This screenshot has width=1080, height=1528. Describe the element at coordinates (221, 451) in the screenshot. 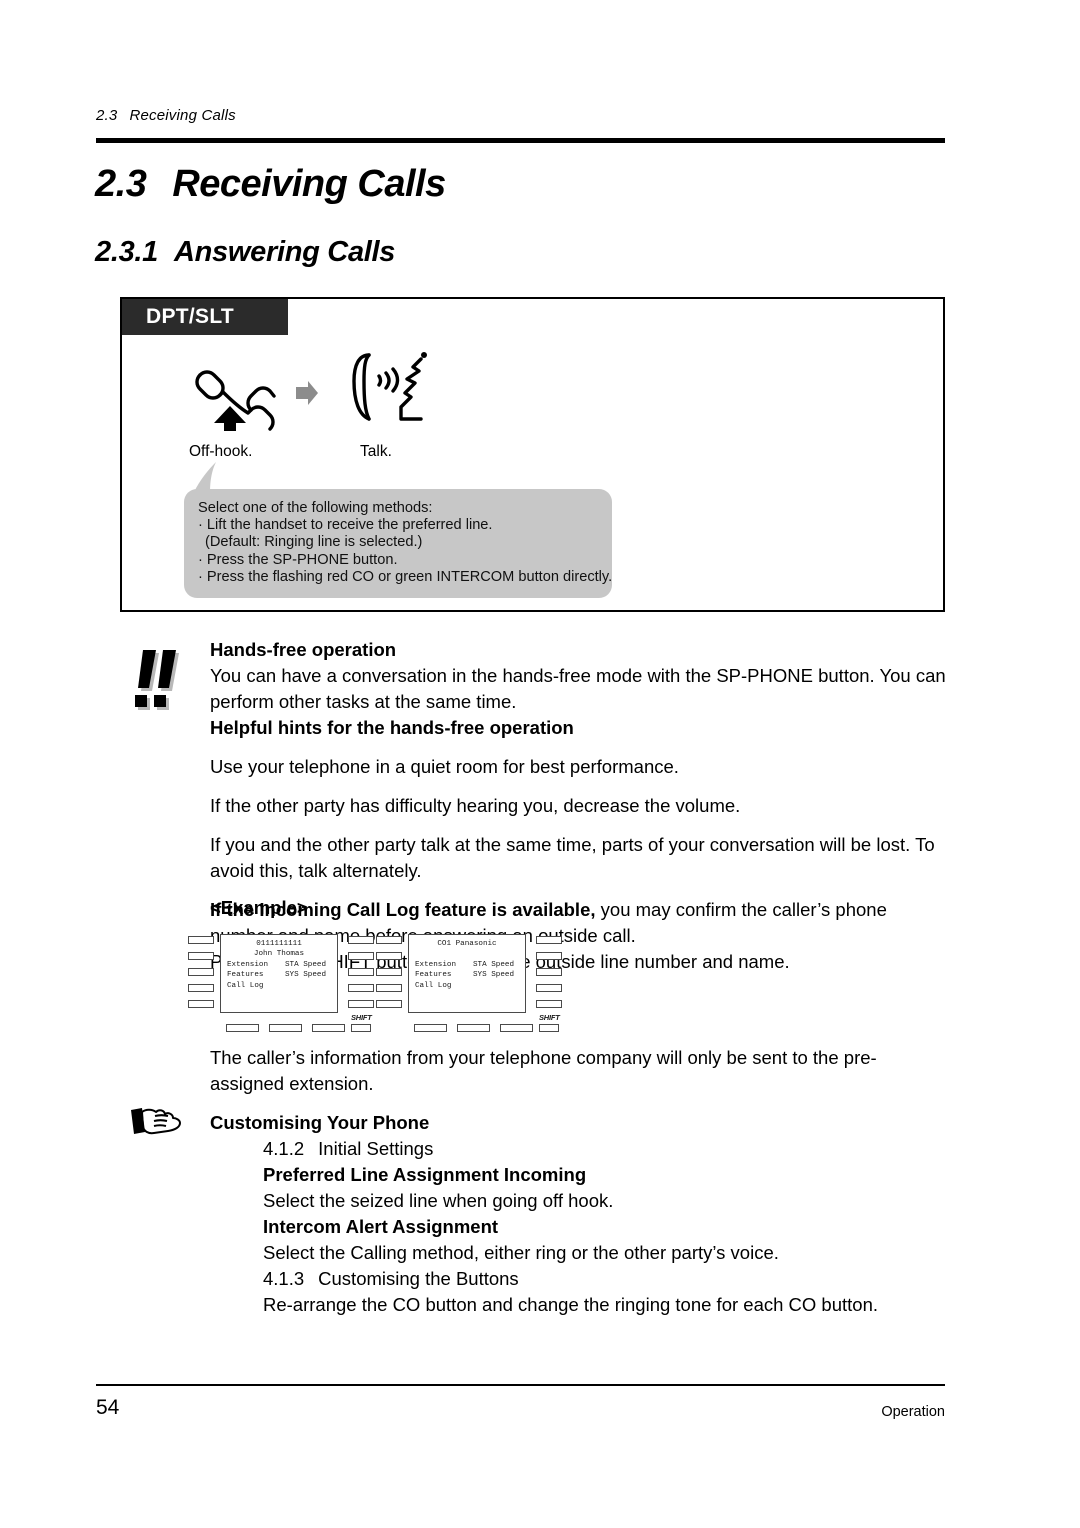

I see `step-label-offhook: Off-hook.` at that location.